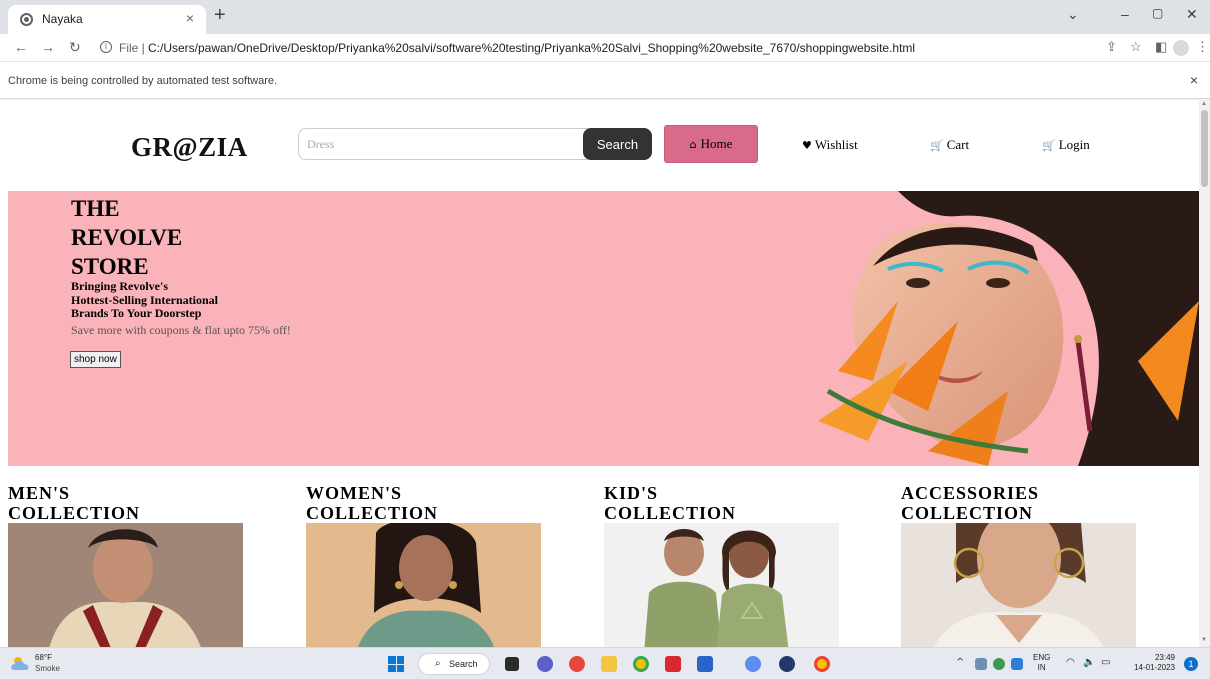 The image size is (1210, 679). I want to click on tab-close-icon: ×, so click(190, 18).